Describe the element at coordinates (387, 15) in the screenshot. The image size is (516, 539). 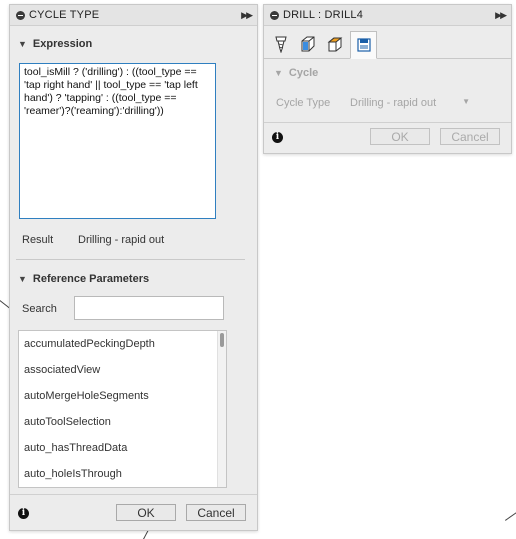
I see `drill-titlebar: DRILL : DRILL4 ▶▶` at that location.